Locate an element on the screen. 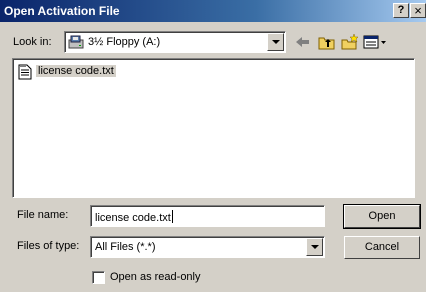 This screenshot has width=426, height=292. files-of-type-label: Files of type: is located at coordinates (48, 246).